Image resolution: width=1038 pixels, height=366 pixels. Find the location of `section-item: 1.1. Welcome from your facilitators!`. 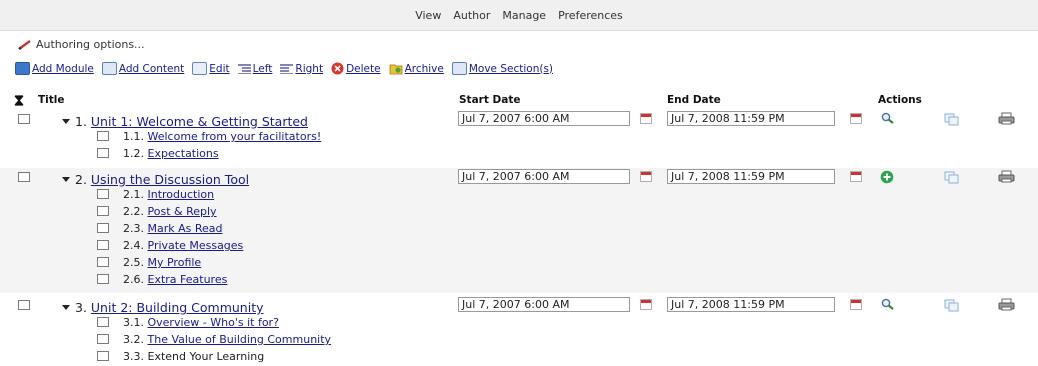

section-item: 1.1. Welcome from your facilitators! is located at coordinates (222, 136).